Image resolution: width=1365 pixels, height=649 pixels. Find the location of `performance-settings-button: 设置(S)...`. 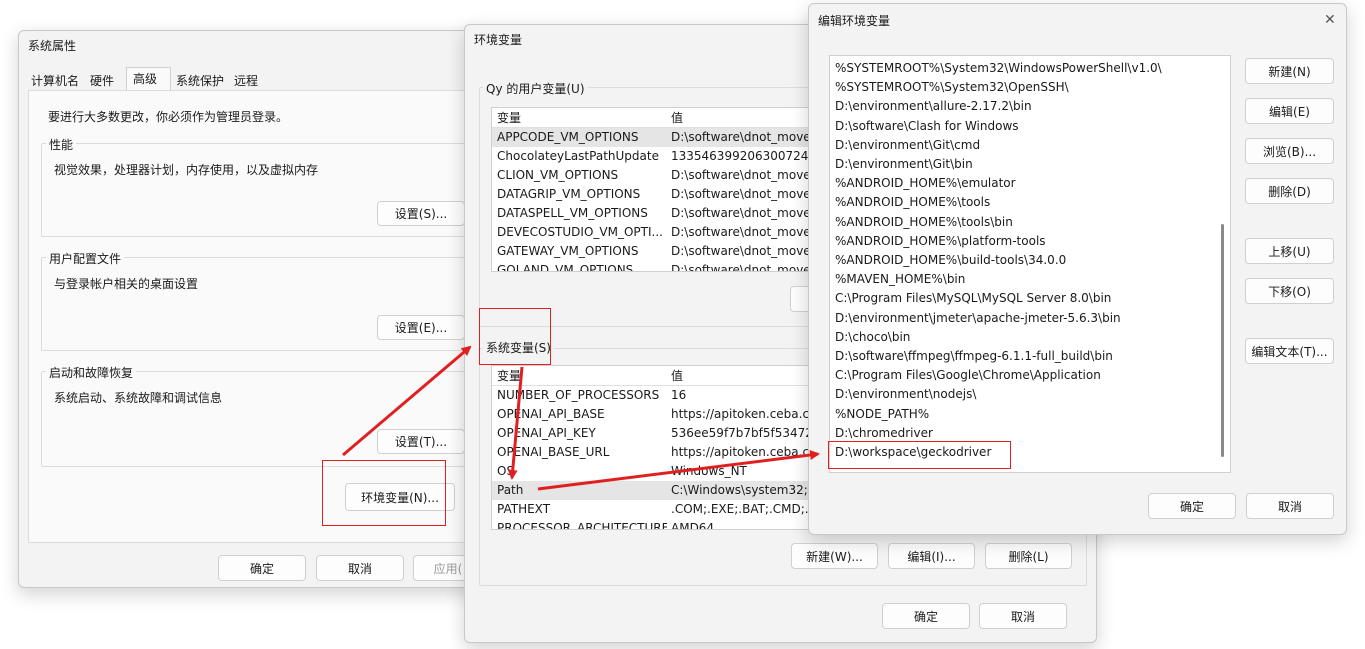

performance-settings-button: 设置(S)... is located at coordinates (421, 213).